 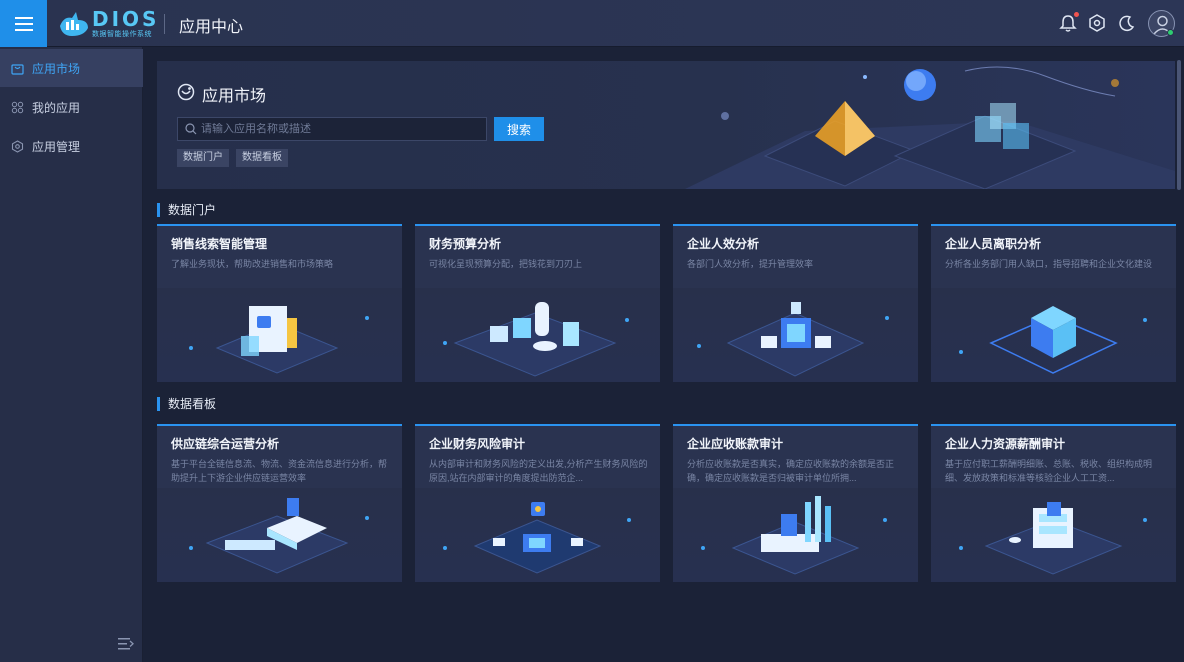 I want to click on sidebar-item-label: 我的应用, so click(x=56, y=107).